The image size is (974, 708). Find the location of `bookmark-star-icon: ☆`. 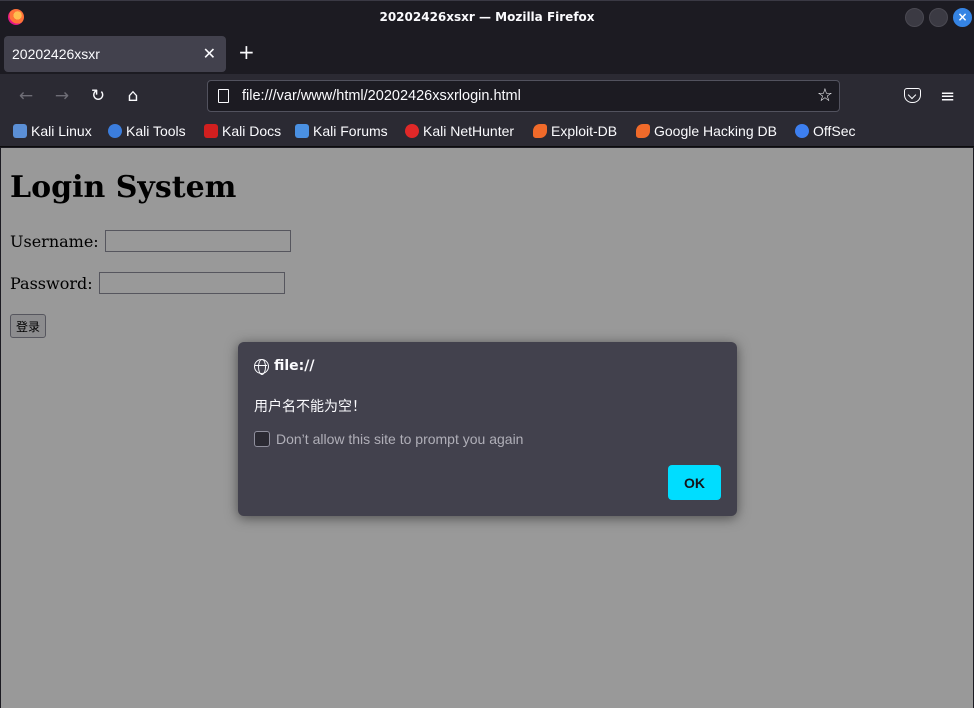

bookmark-star-icon: ☆ is located at coordinates (825, 95).